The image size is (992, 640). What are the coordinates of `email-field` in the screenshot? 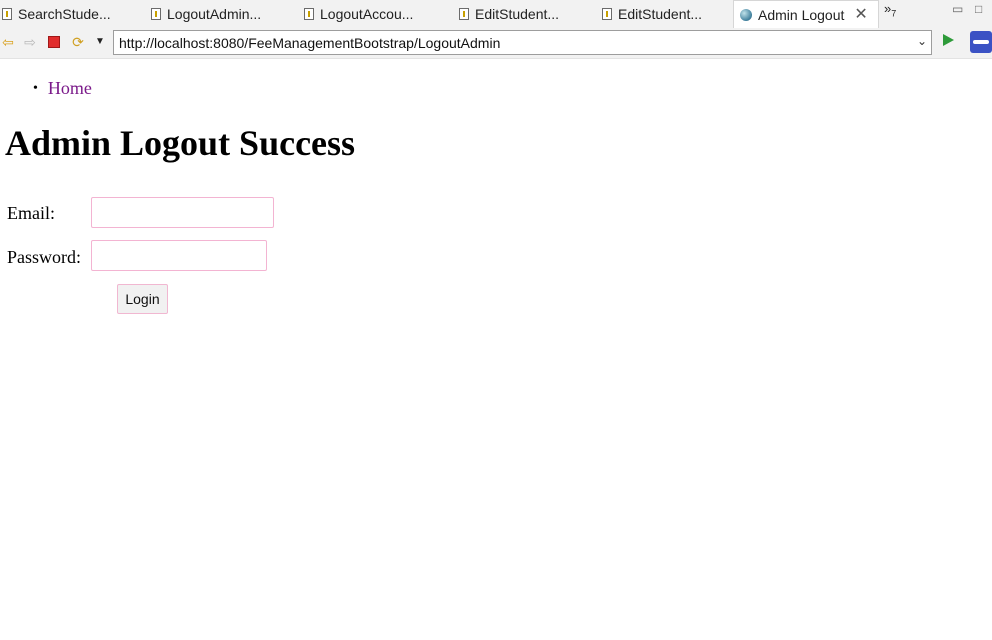 It's located at (182, 212).